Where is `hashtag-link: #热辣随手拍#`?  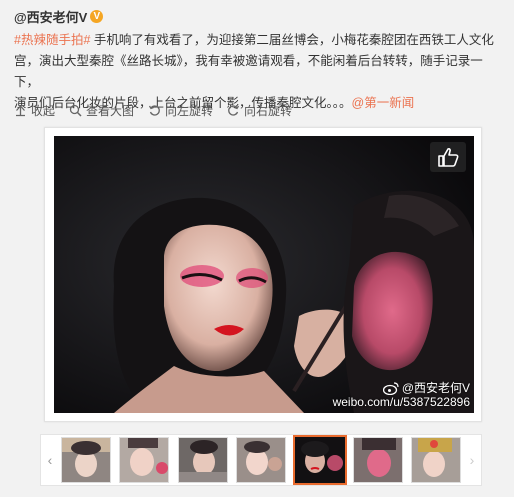 hashtag-link: #热辣随手拍# is located at coordinates (52, 40).